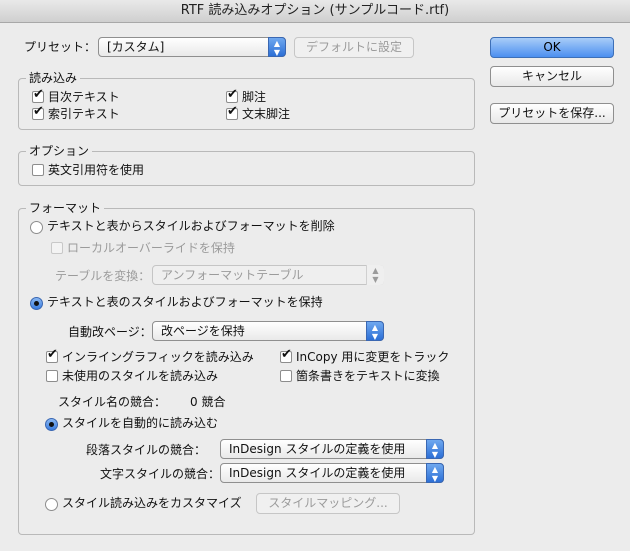 Image resolution: width=630 pixels, height=551 pixels. I want to click on keep-styles-label: テキストと表のスタイルおよびフォーマットを保持, so click(185, 302).